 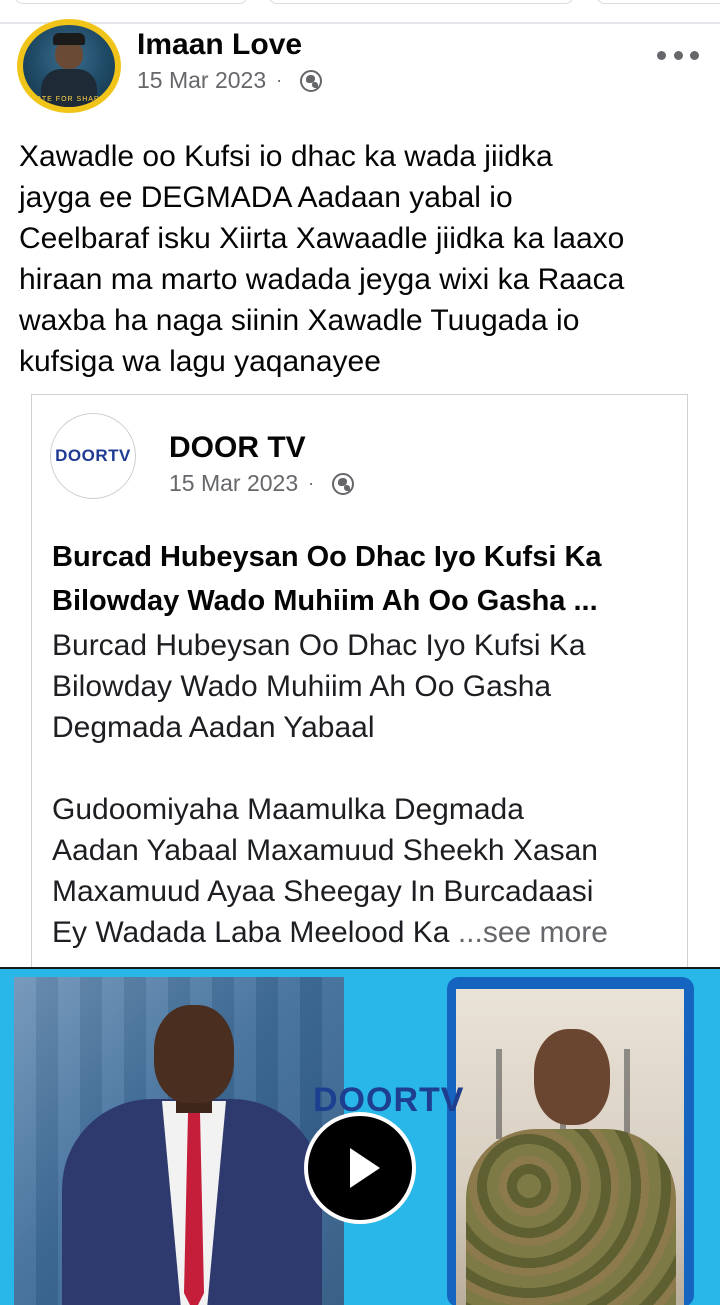 I want to click on camouflage-shape, so click(x=571, y=1217).